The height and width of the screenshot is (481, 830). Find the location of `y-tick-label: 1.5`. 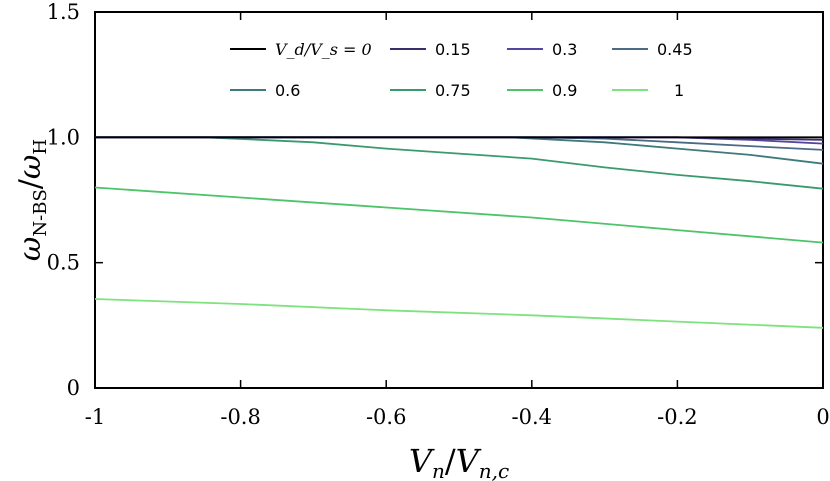

y-tick-label: 1.5 is located at coordinates (63, 12).